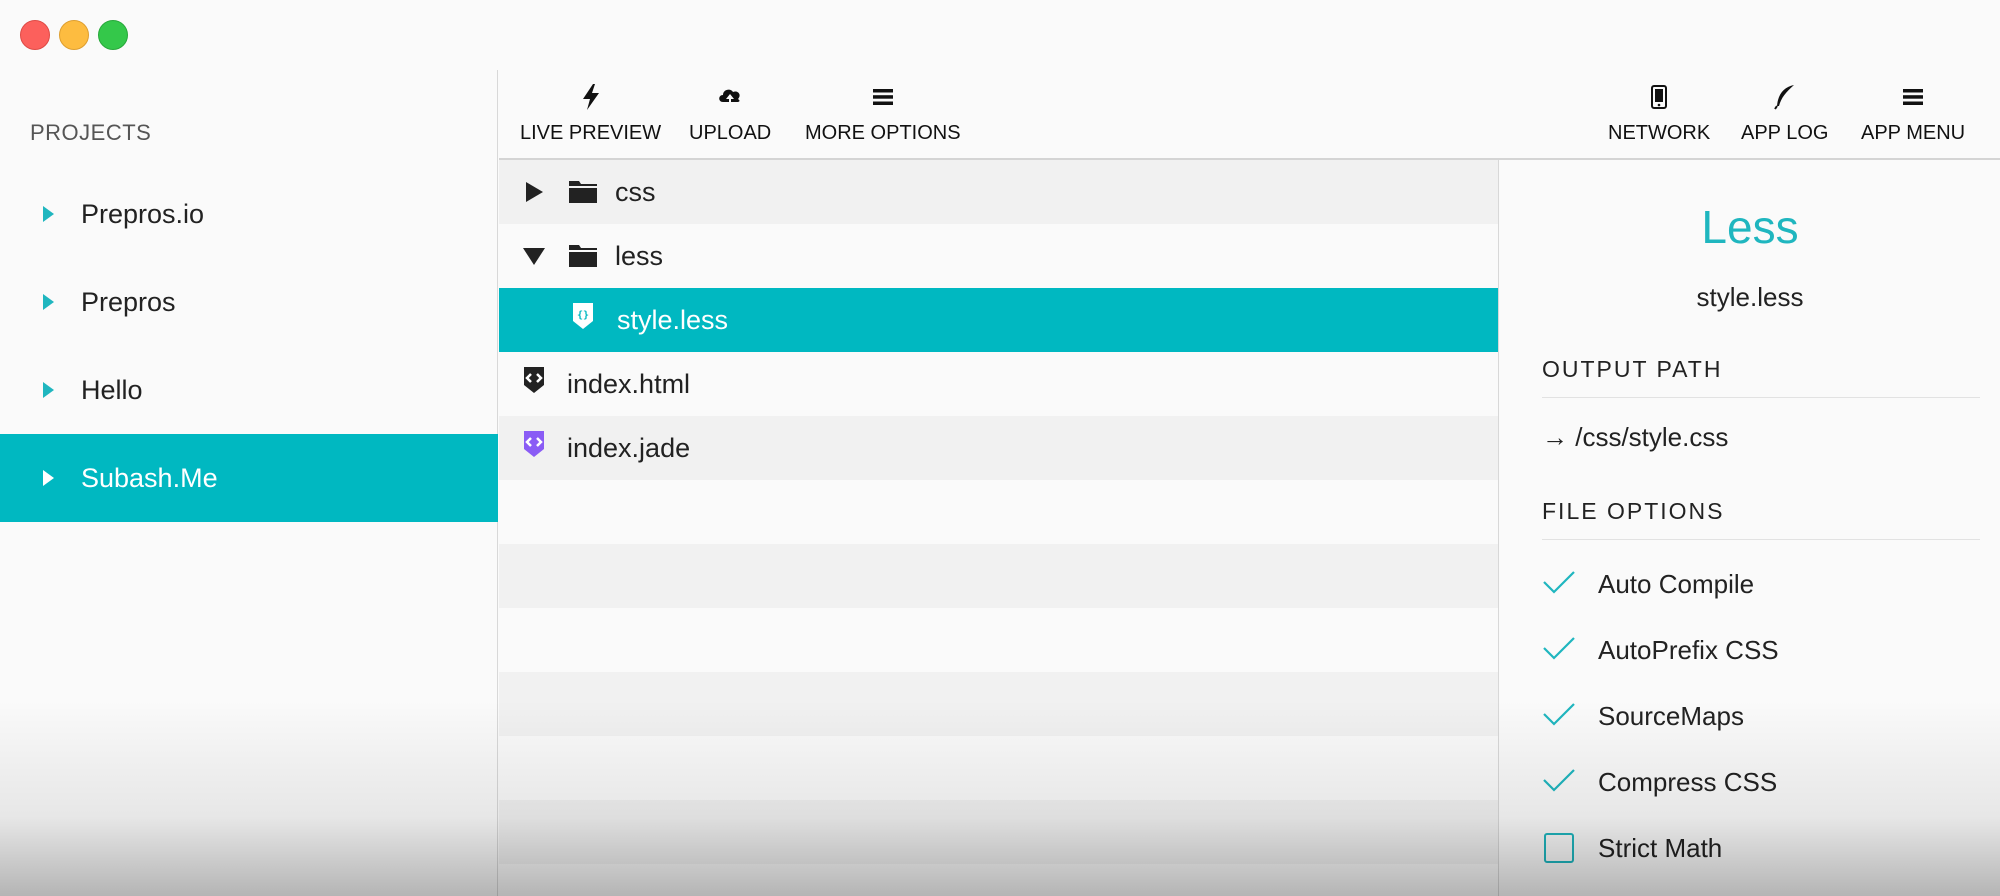  I want to click on live-preview-button: LIVE PREVIEW, so click(590, 112).